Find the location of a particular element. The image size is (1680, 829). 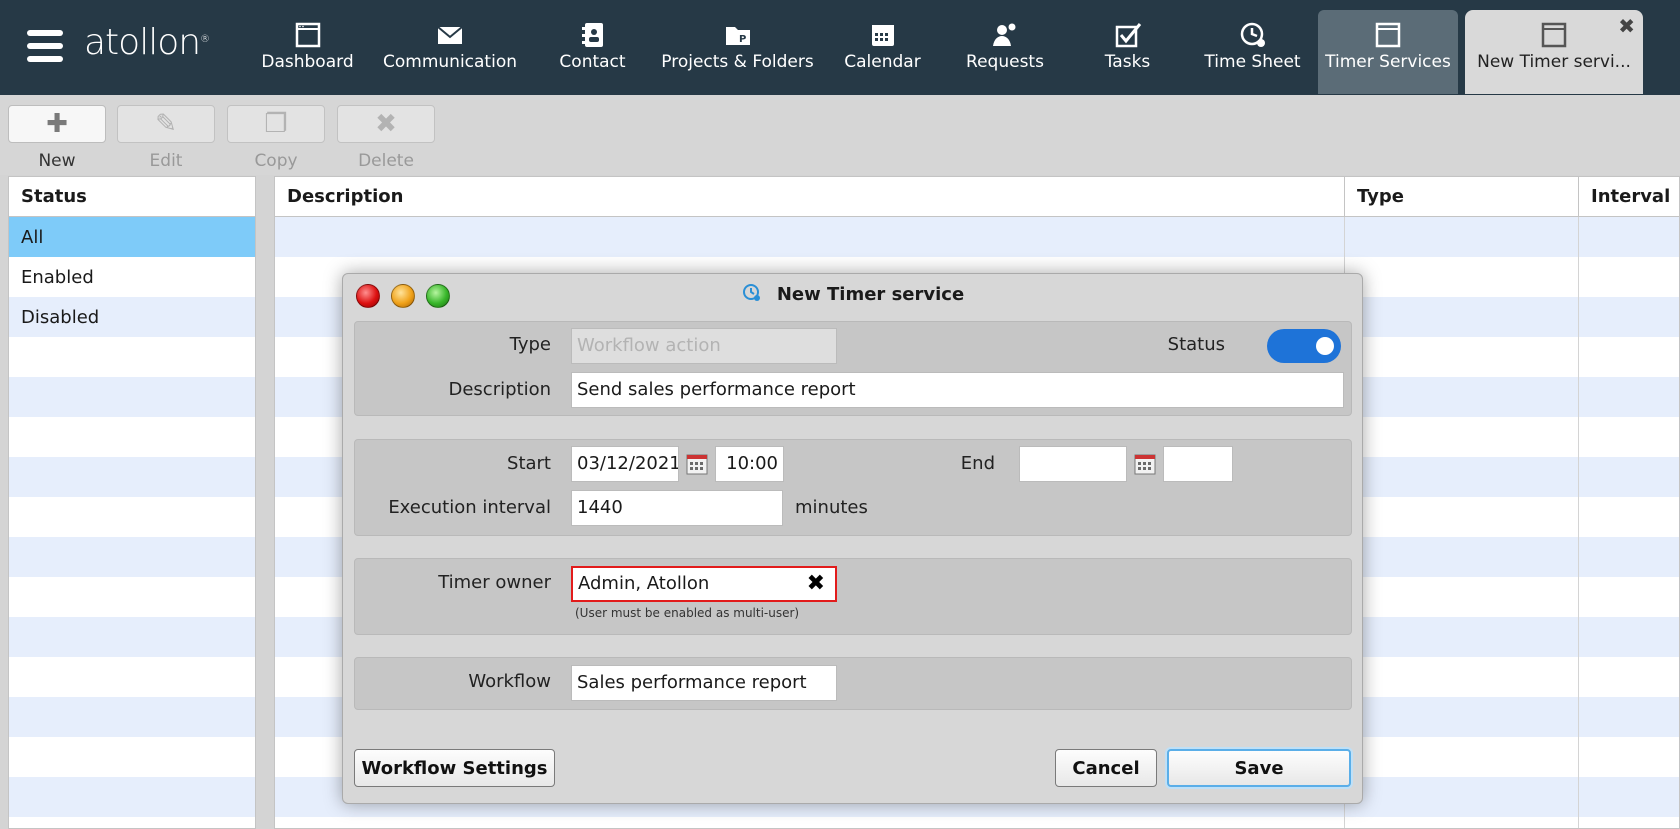

grid-header: Description Type Interval is located at coordinates (977, 197).